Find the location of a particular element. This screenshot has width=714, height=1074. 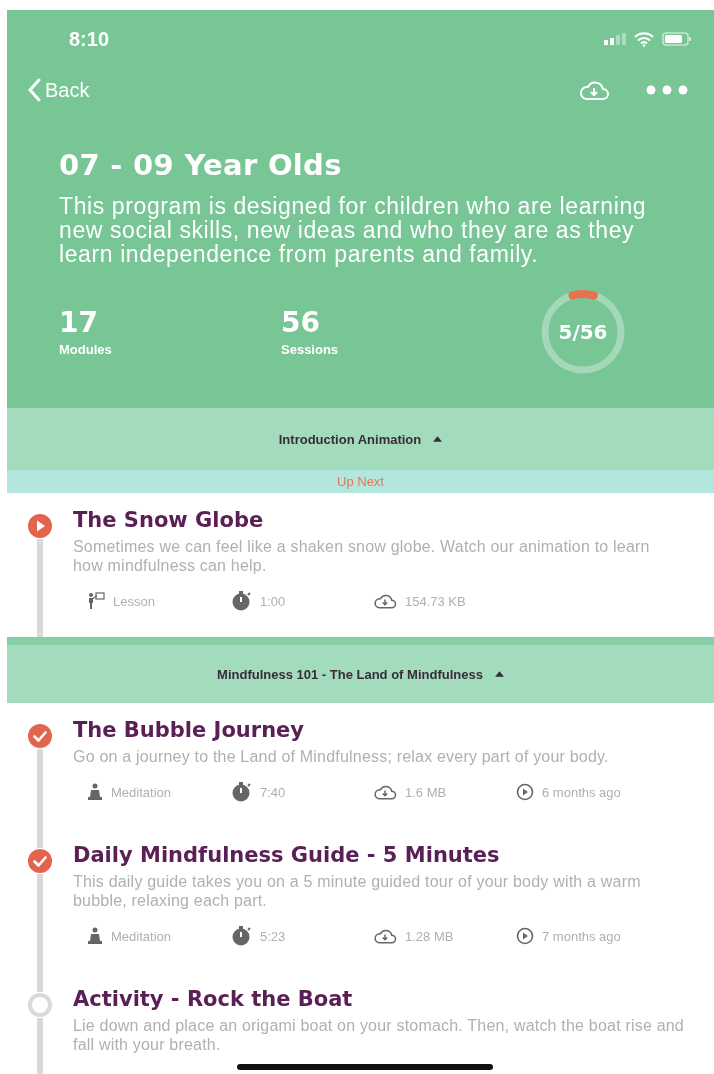

teacher-icon is located at coordinates (96, 601).